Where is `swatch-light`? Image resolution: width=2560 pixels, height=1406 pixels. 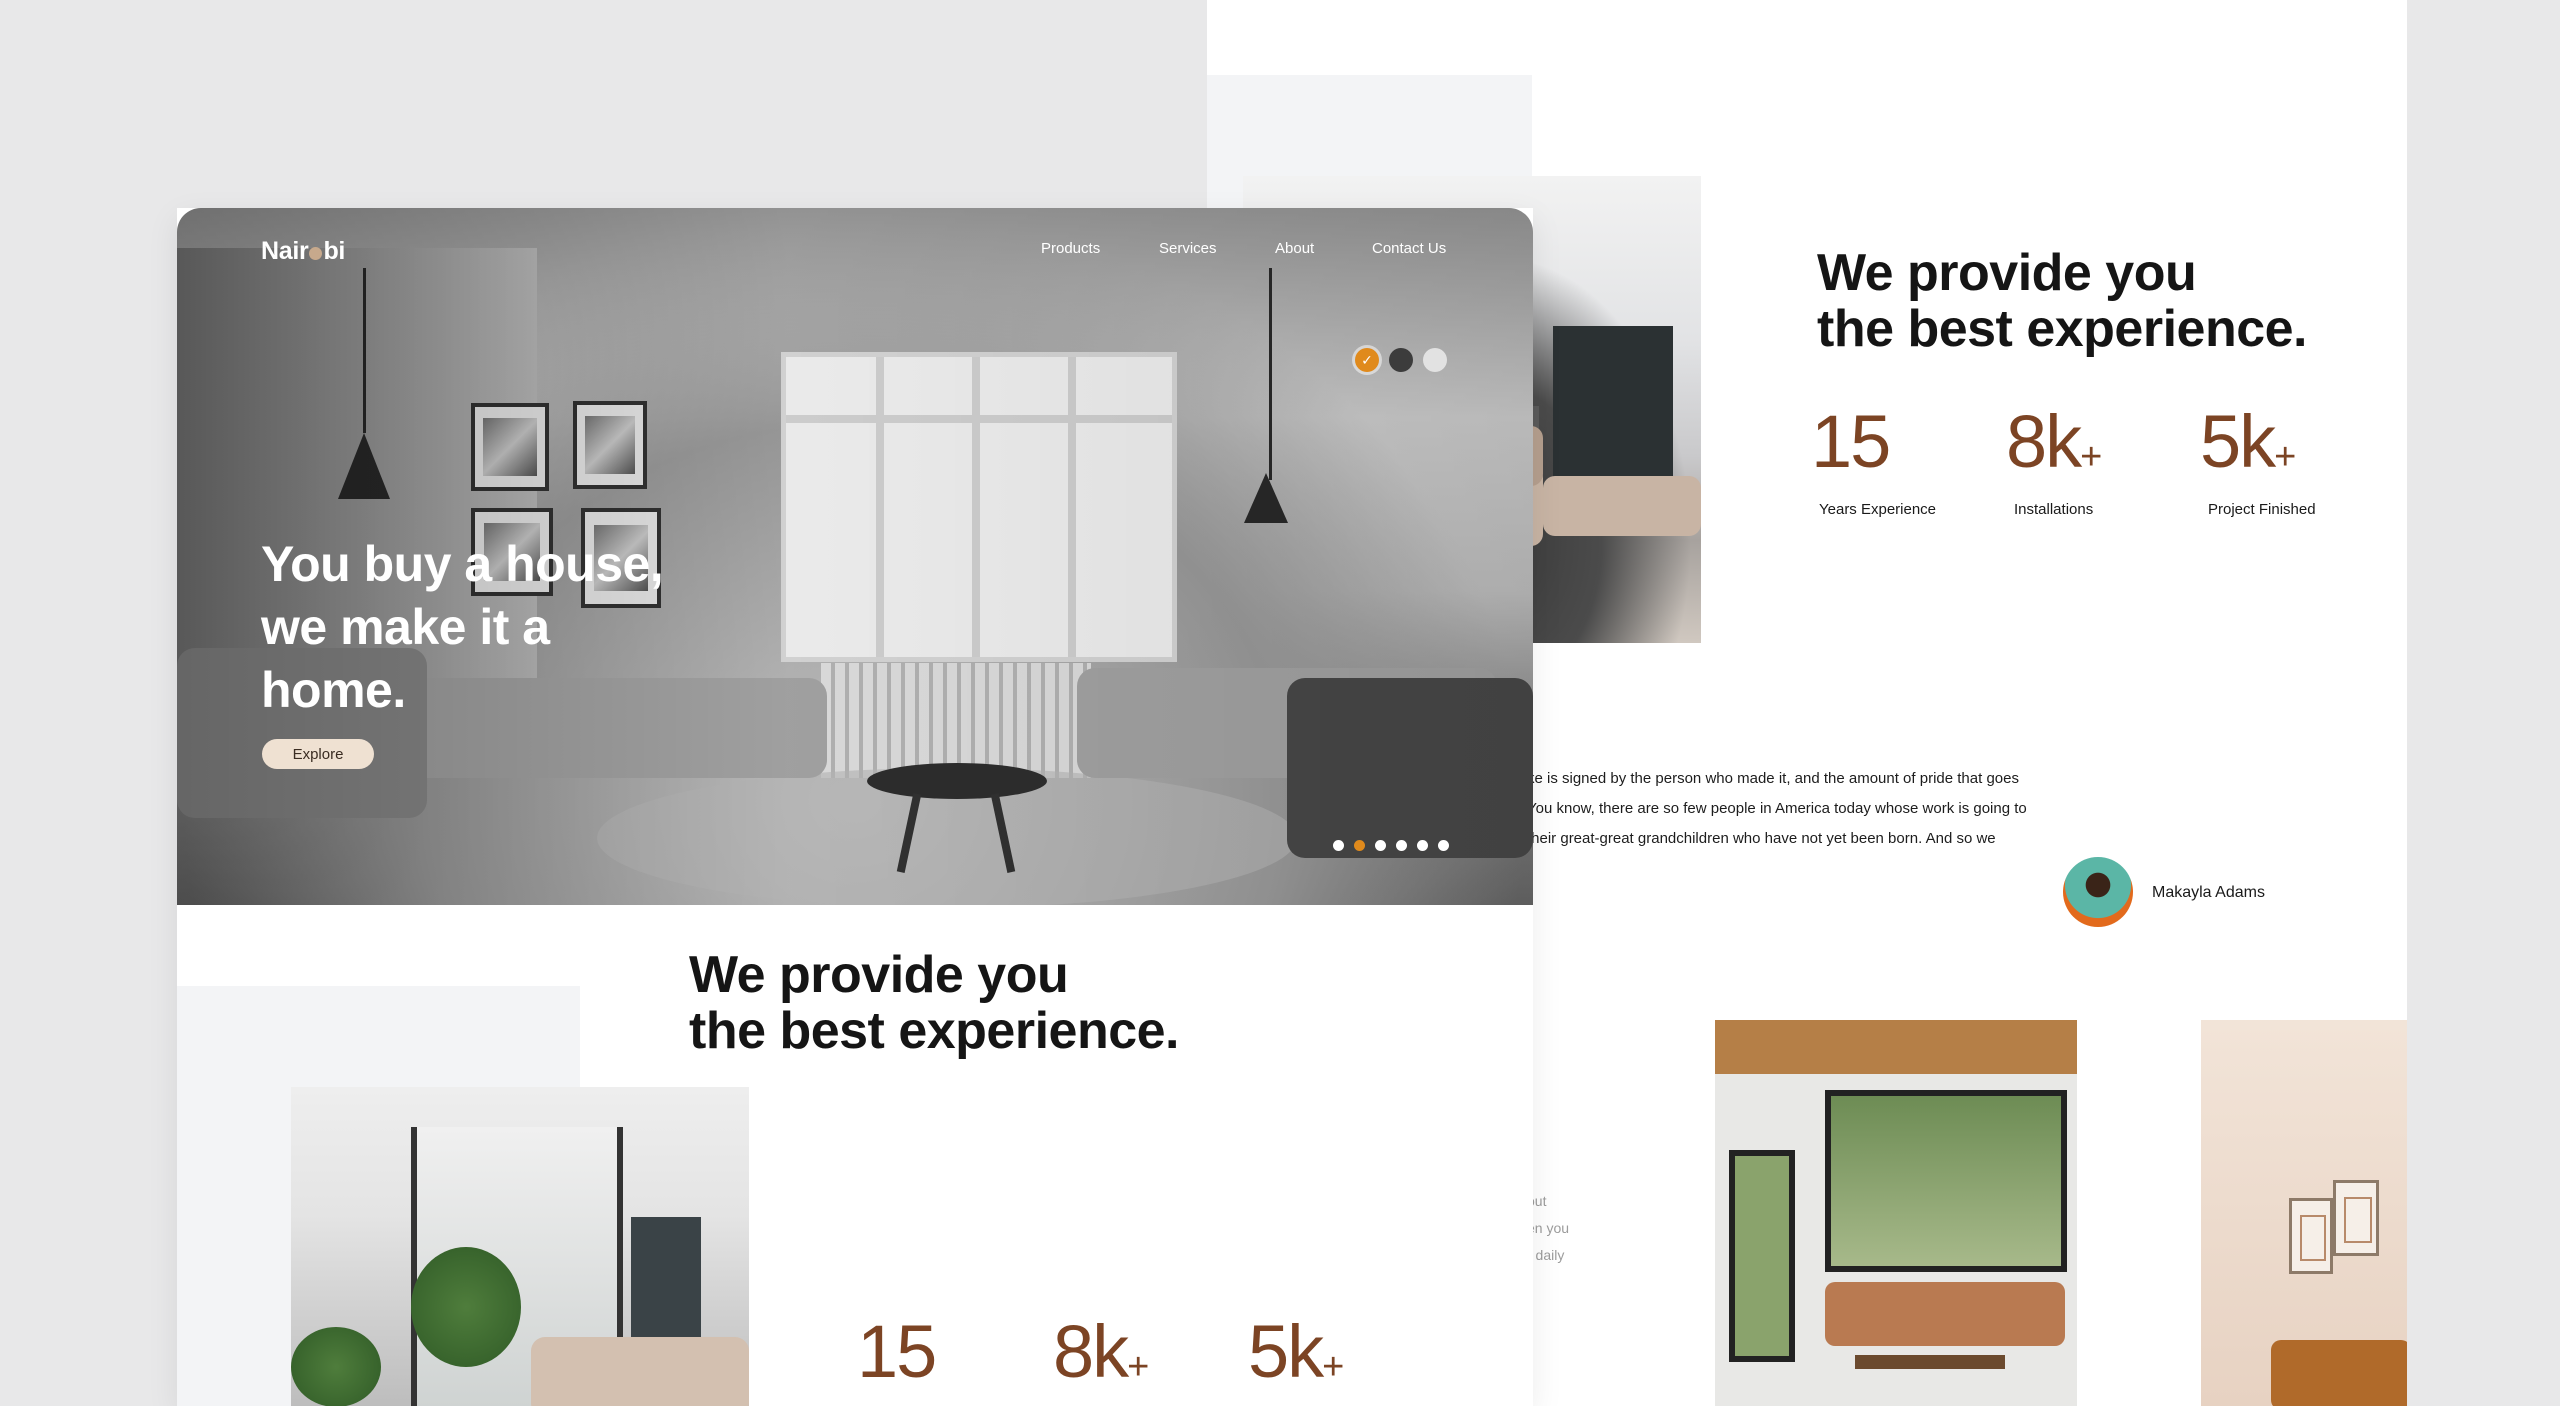
swatch-light is located at coordinates (1435, 360).